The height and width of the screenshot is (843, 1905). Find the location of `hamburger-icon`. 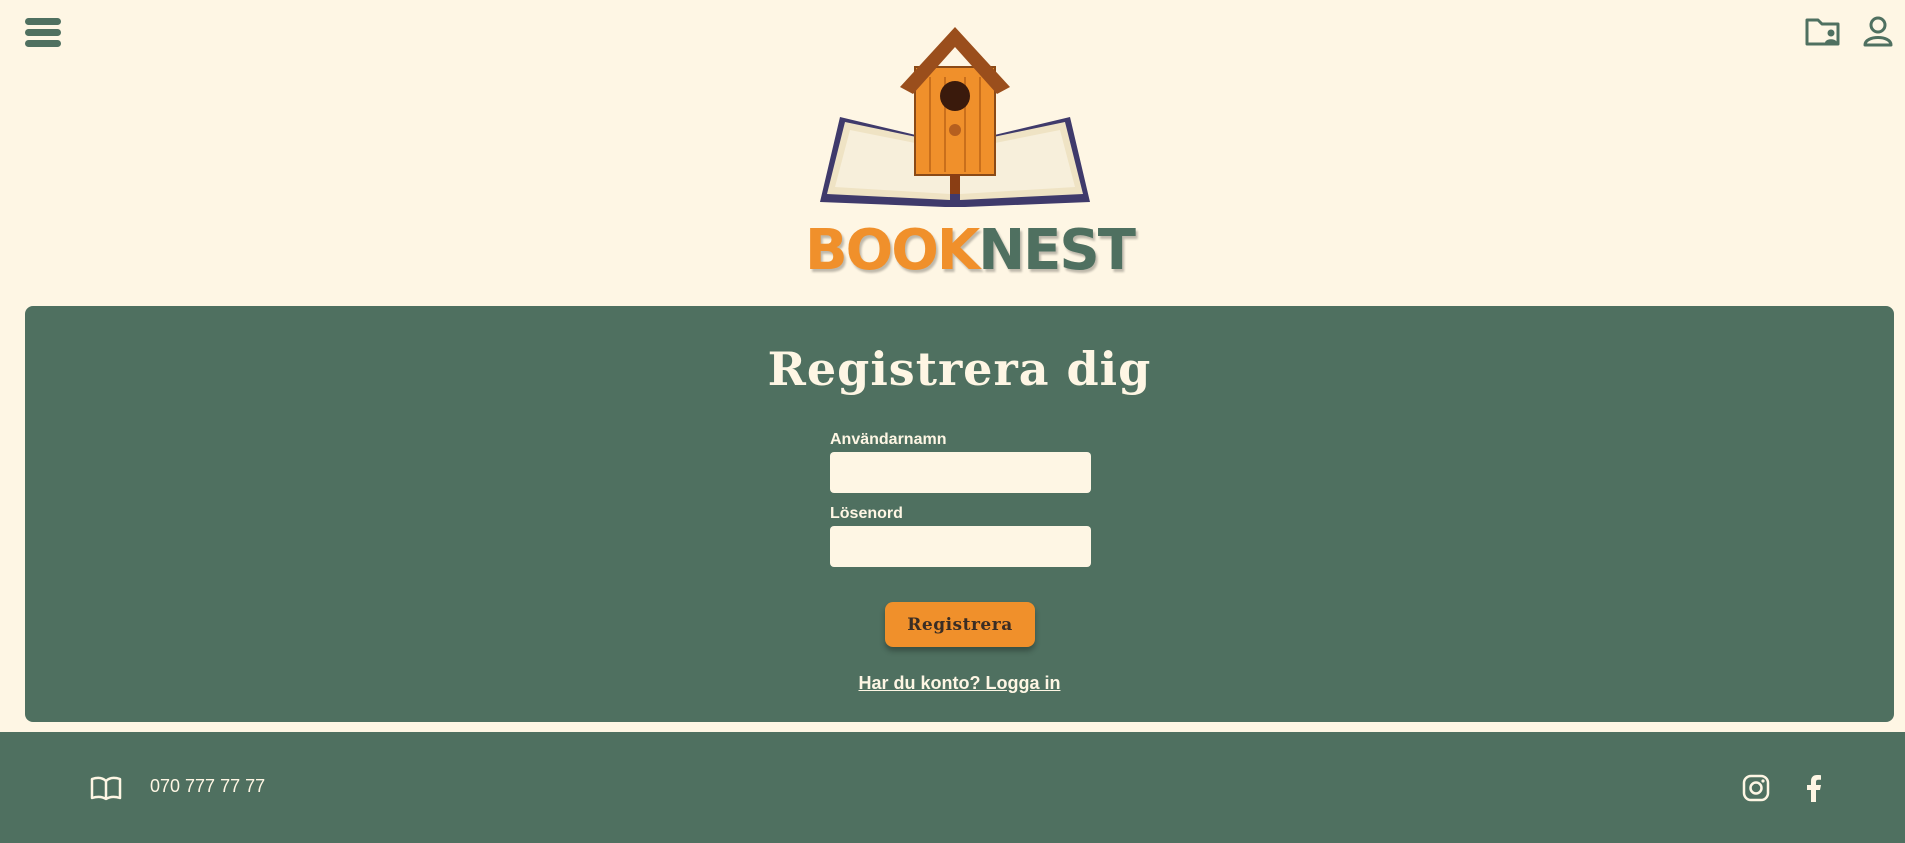

hamburger-icon is located at coordinates (43, 21).